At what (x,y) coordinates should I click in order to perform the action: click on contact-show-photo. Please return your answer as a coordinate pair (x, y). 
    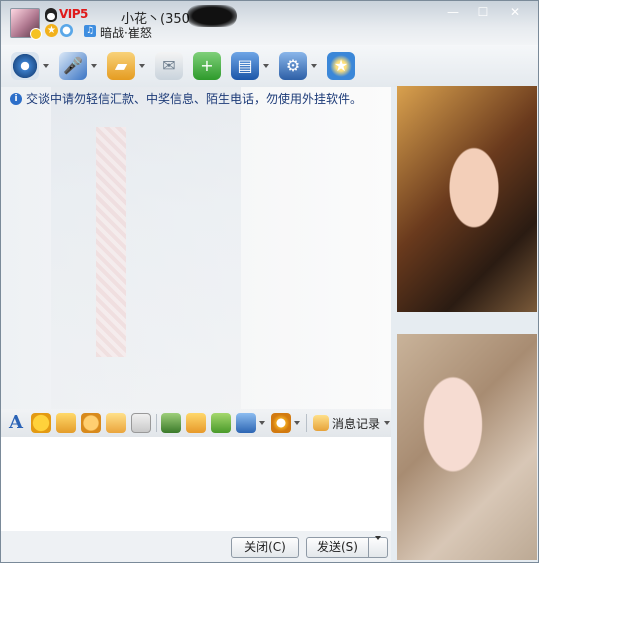
    Looking at the image, I should click on (467, 199).